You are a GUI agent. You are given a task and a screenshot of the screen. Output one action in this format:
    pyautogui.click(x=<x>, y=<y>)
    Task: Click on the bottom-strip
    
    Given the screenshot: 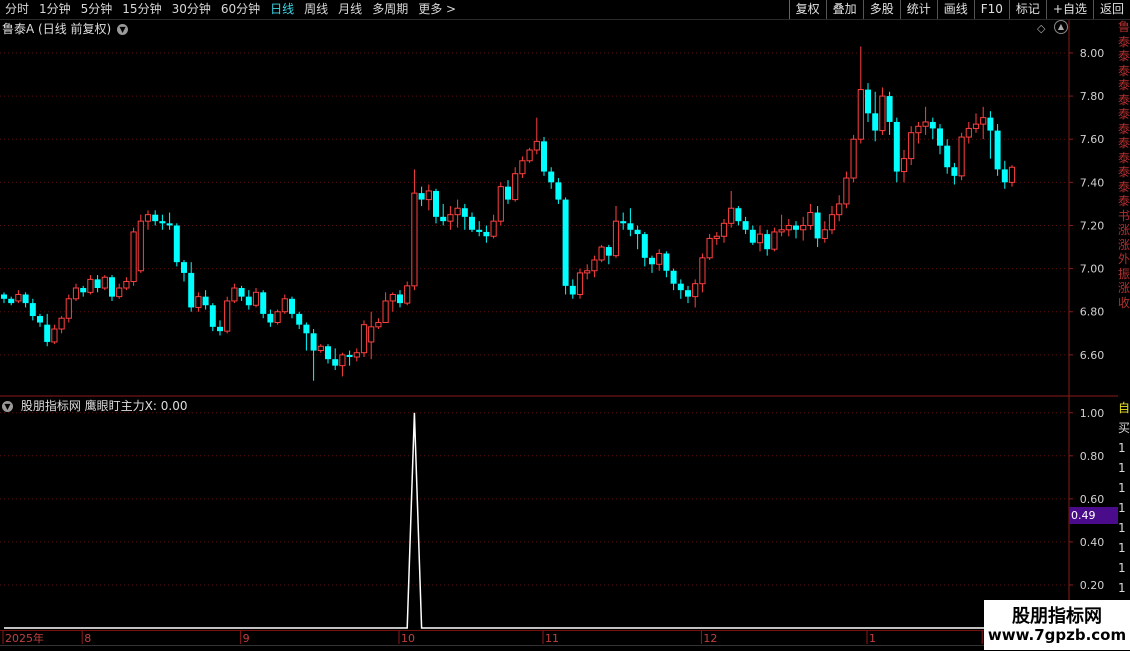 What is the action you would take?
    pyautogui.click(x=492, y=648)
    